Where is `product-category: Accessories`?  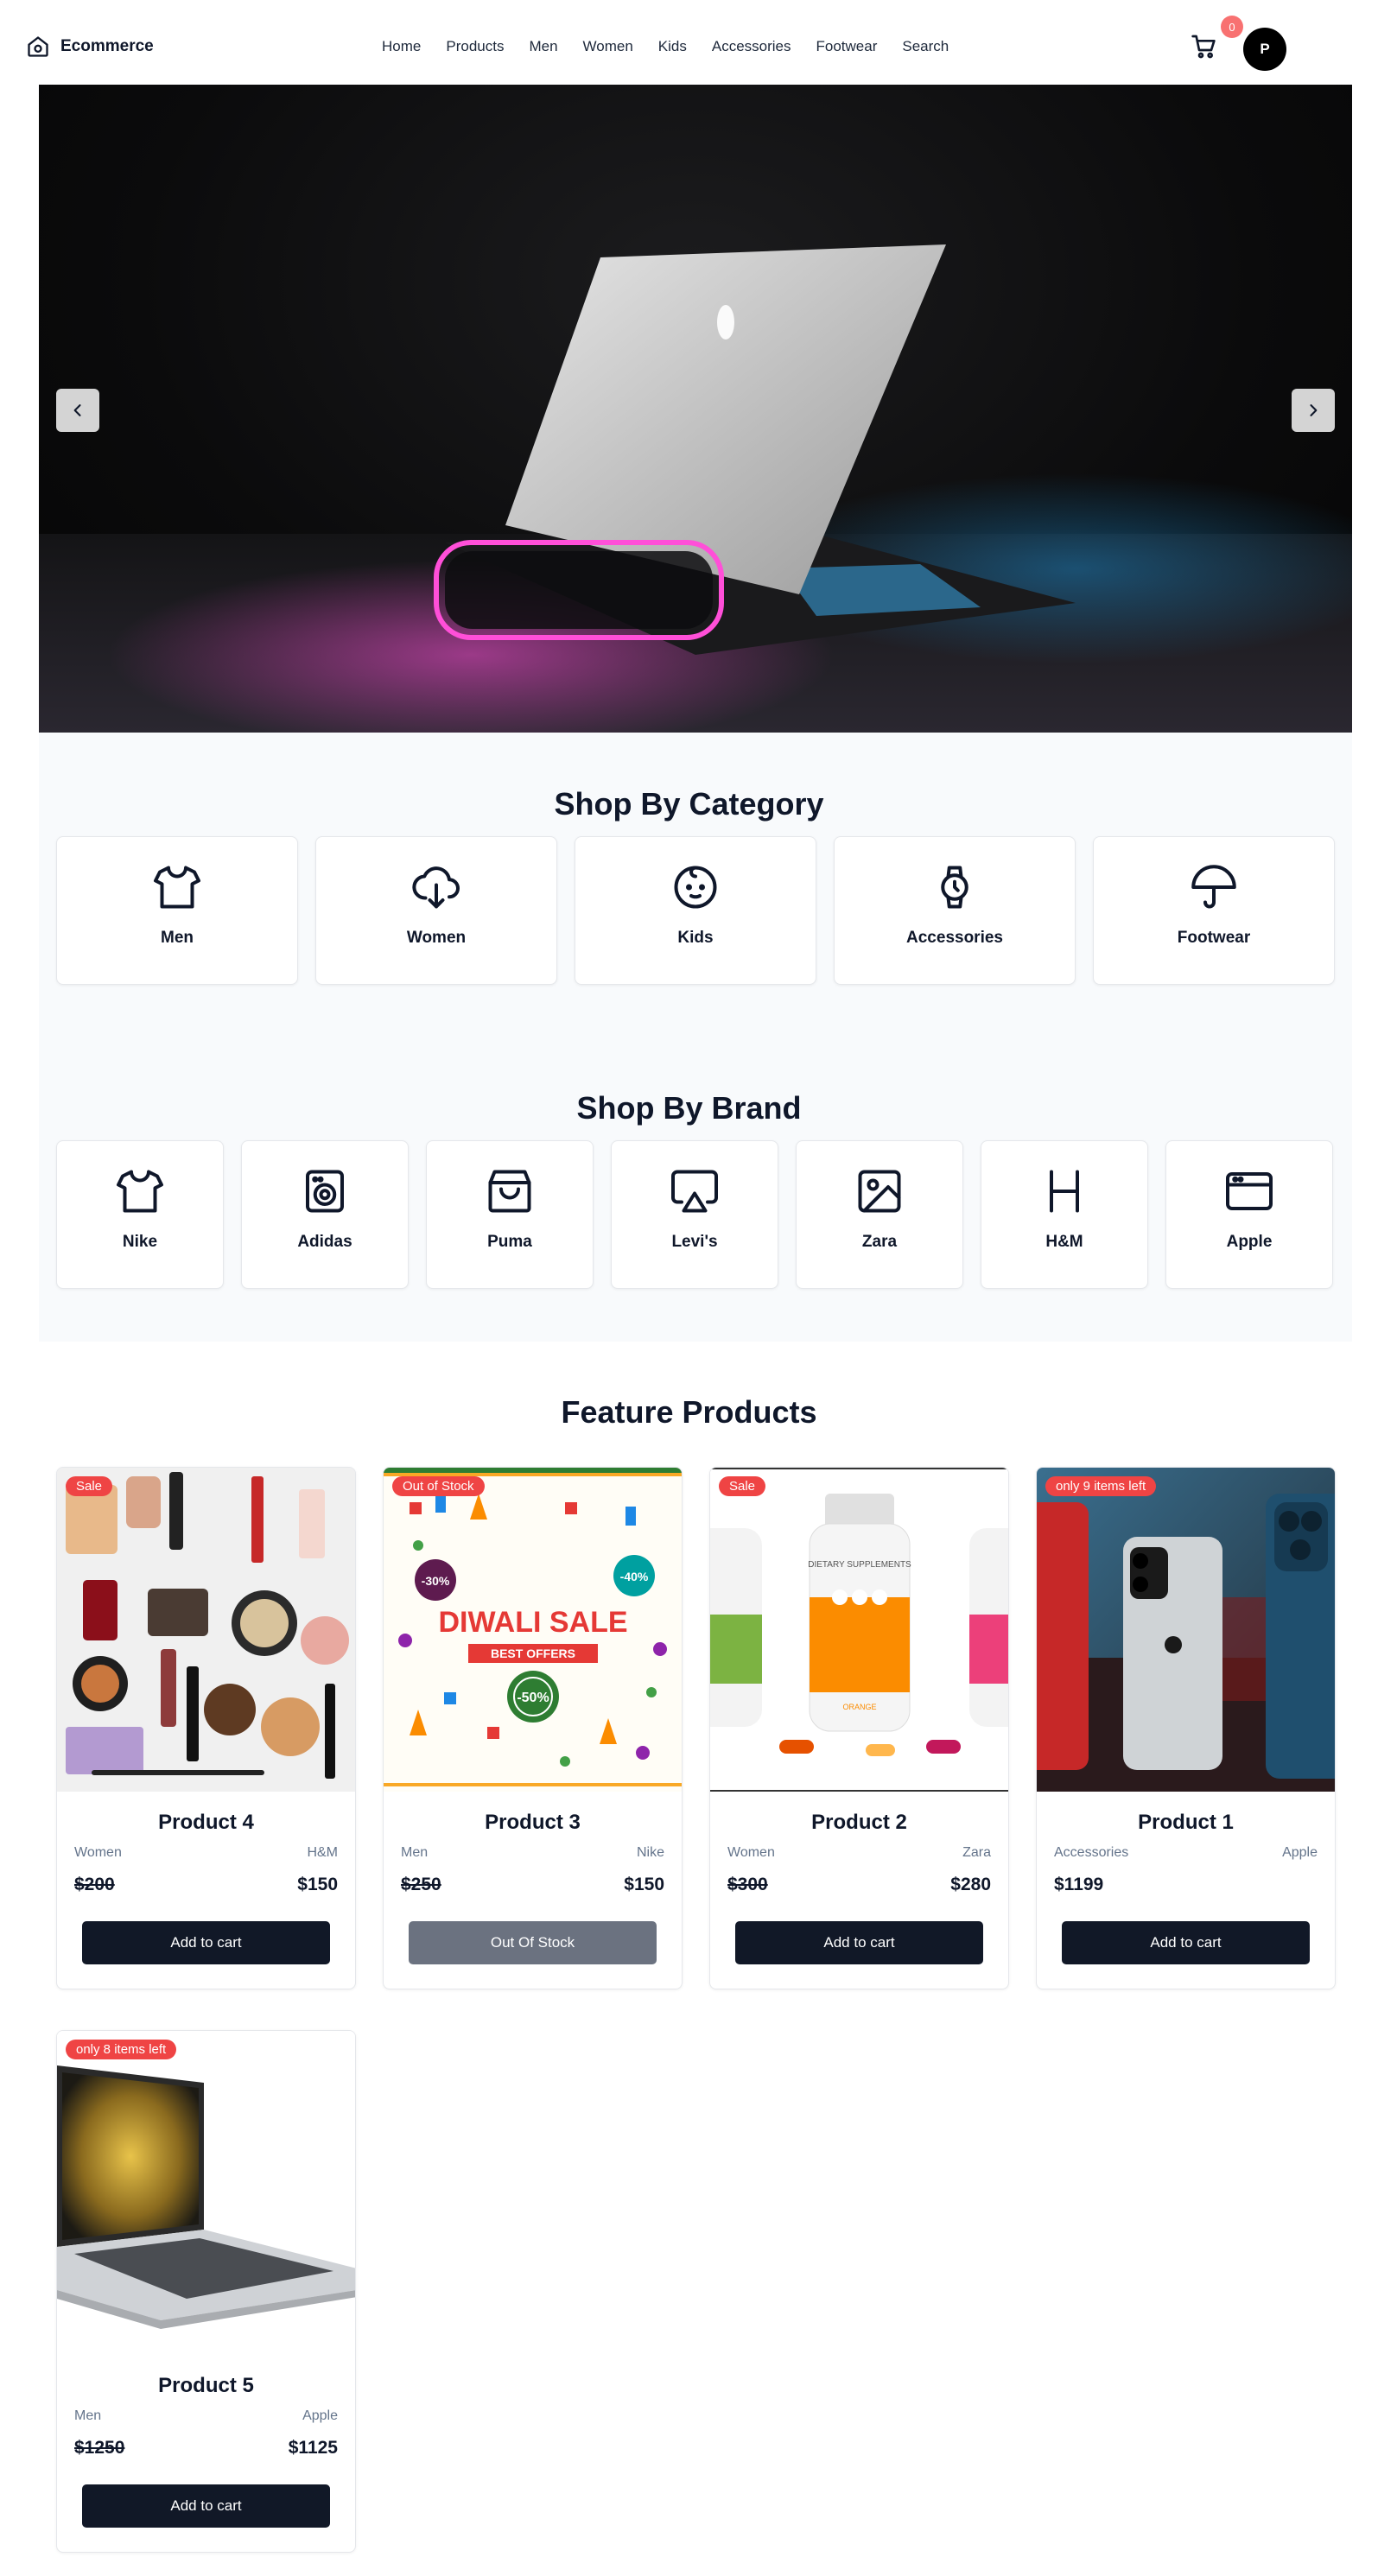 product-category: Accessories is located at coordinates (1091, 1852).